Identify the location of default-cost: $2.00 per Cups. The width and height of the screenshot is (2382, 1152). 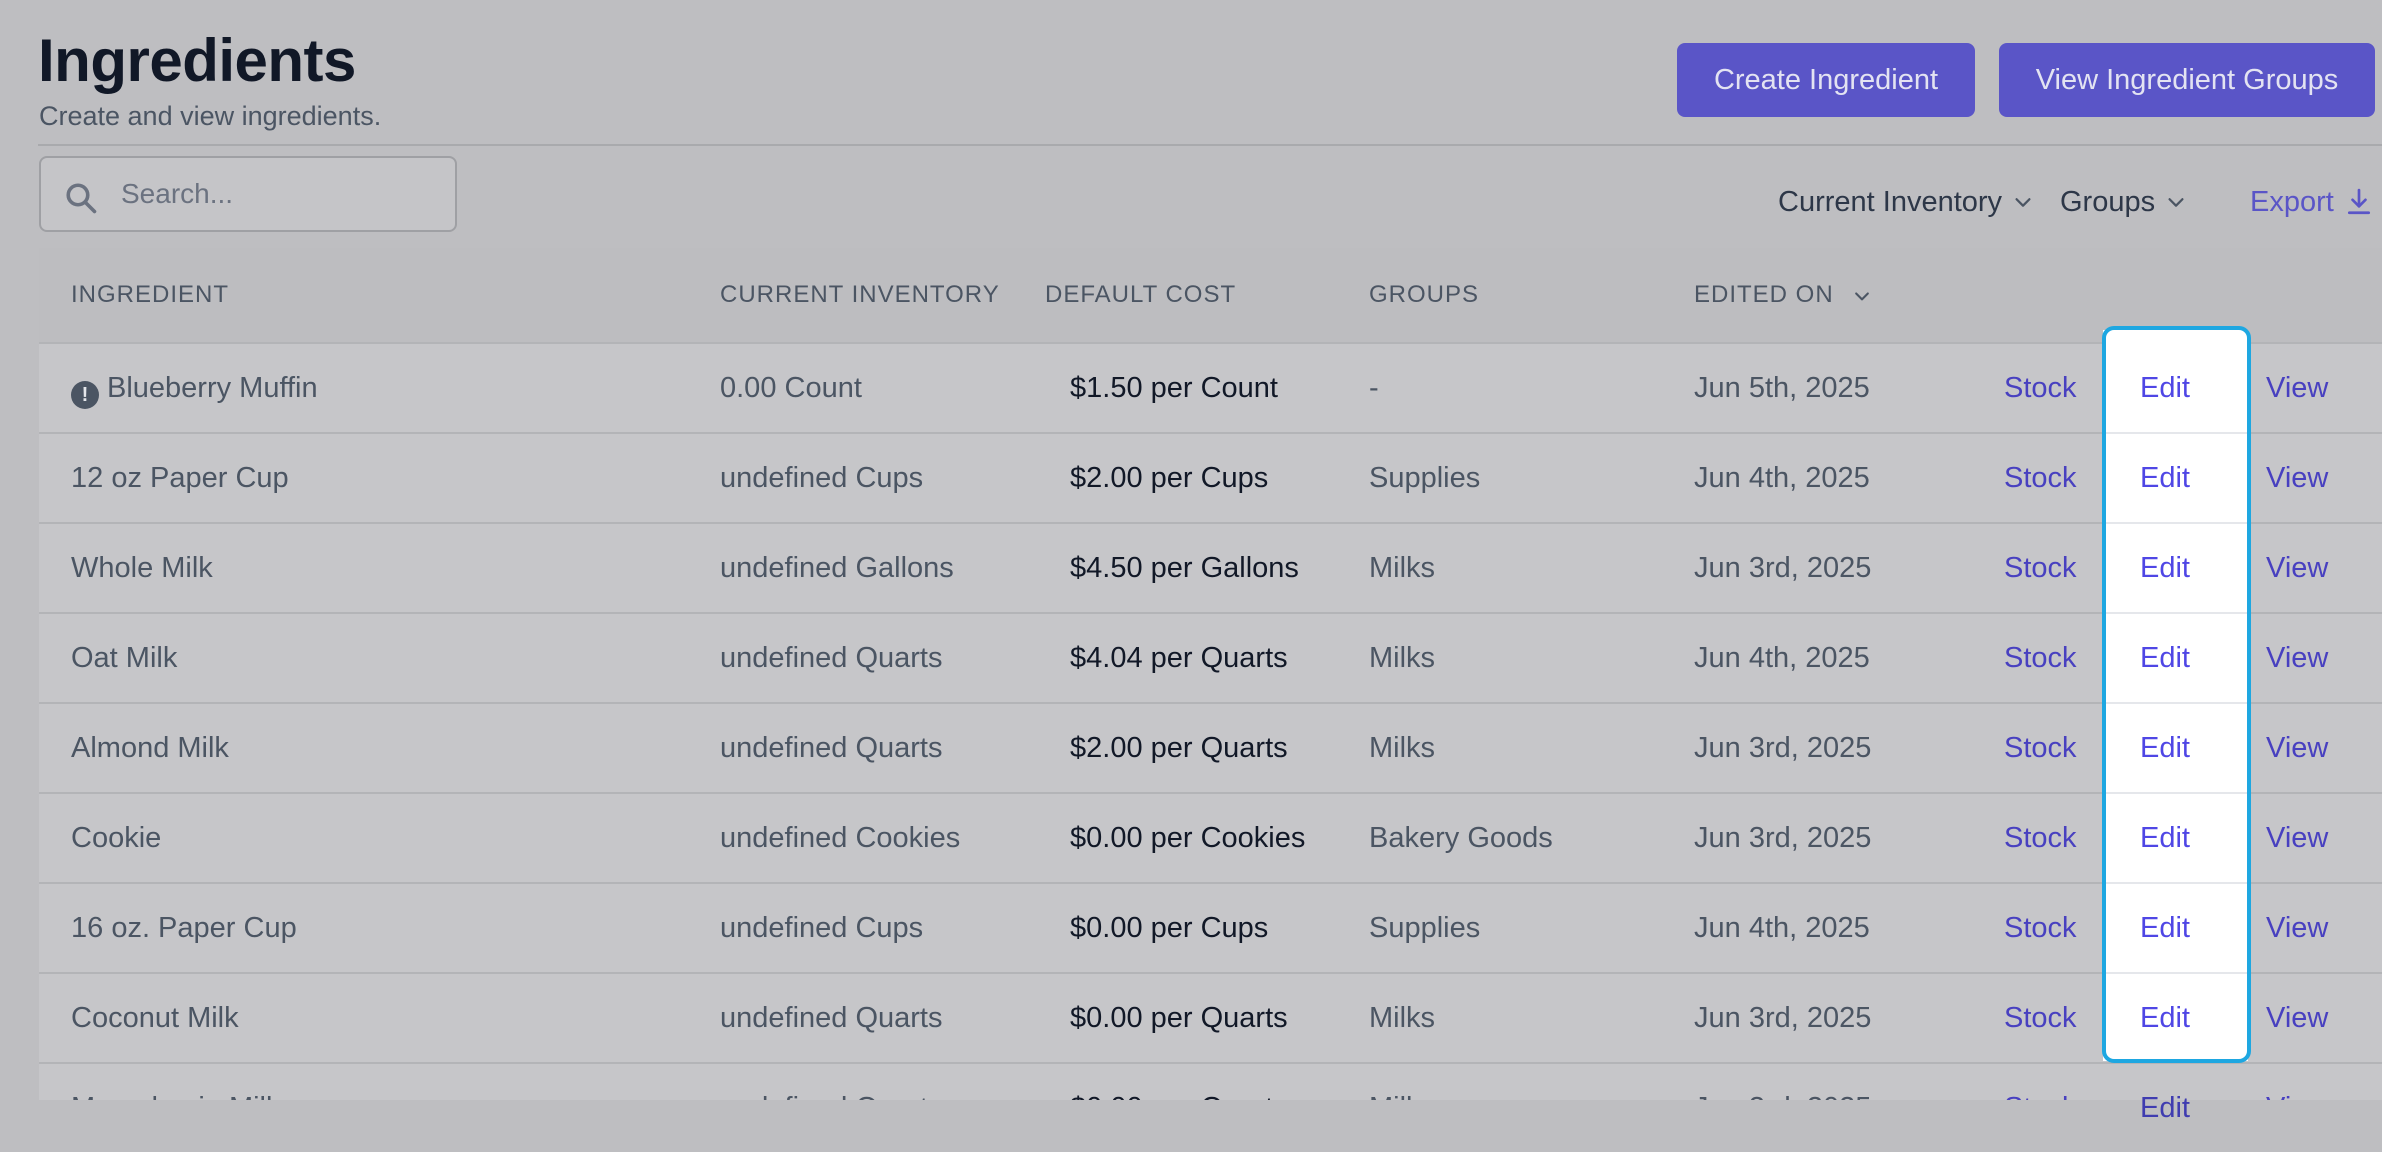
(1169, 478).